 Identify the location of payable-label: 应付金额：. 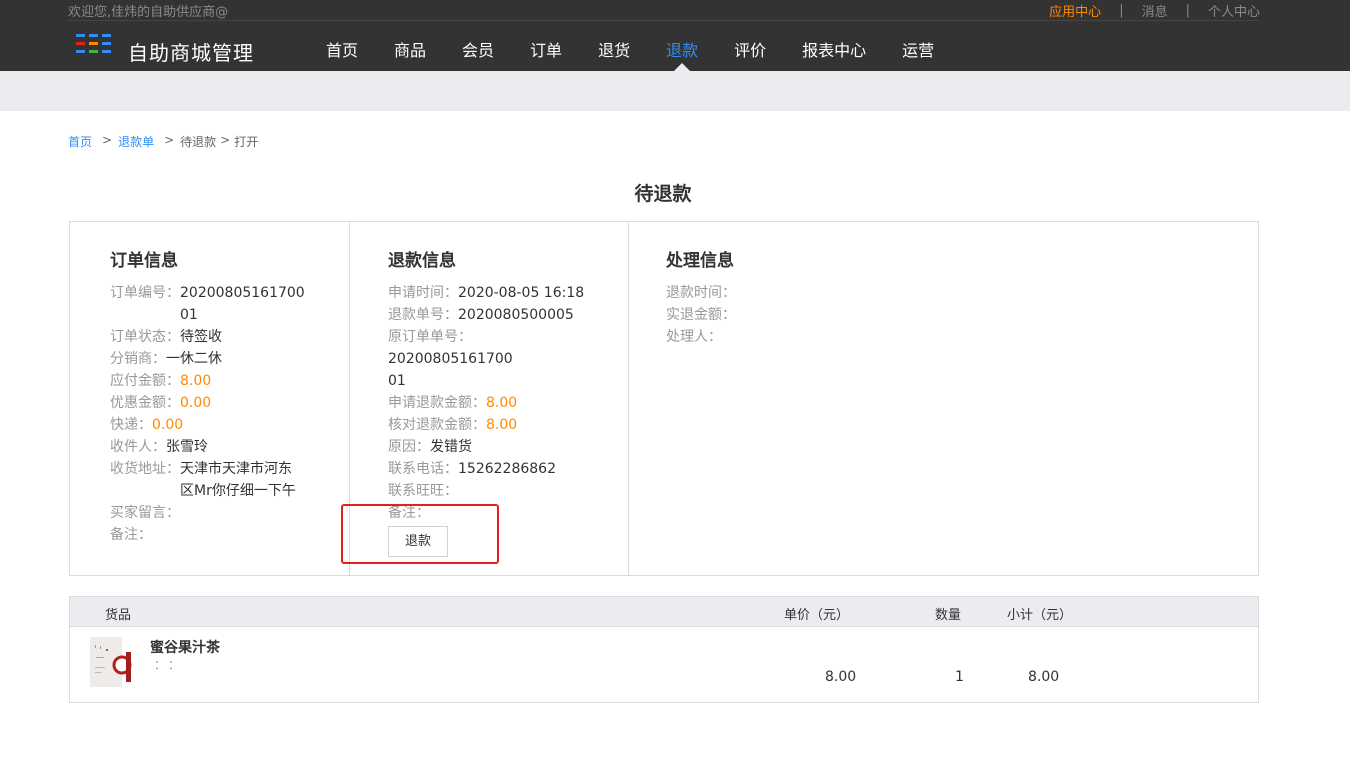
(145, 381).